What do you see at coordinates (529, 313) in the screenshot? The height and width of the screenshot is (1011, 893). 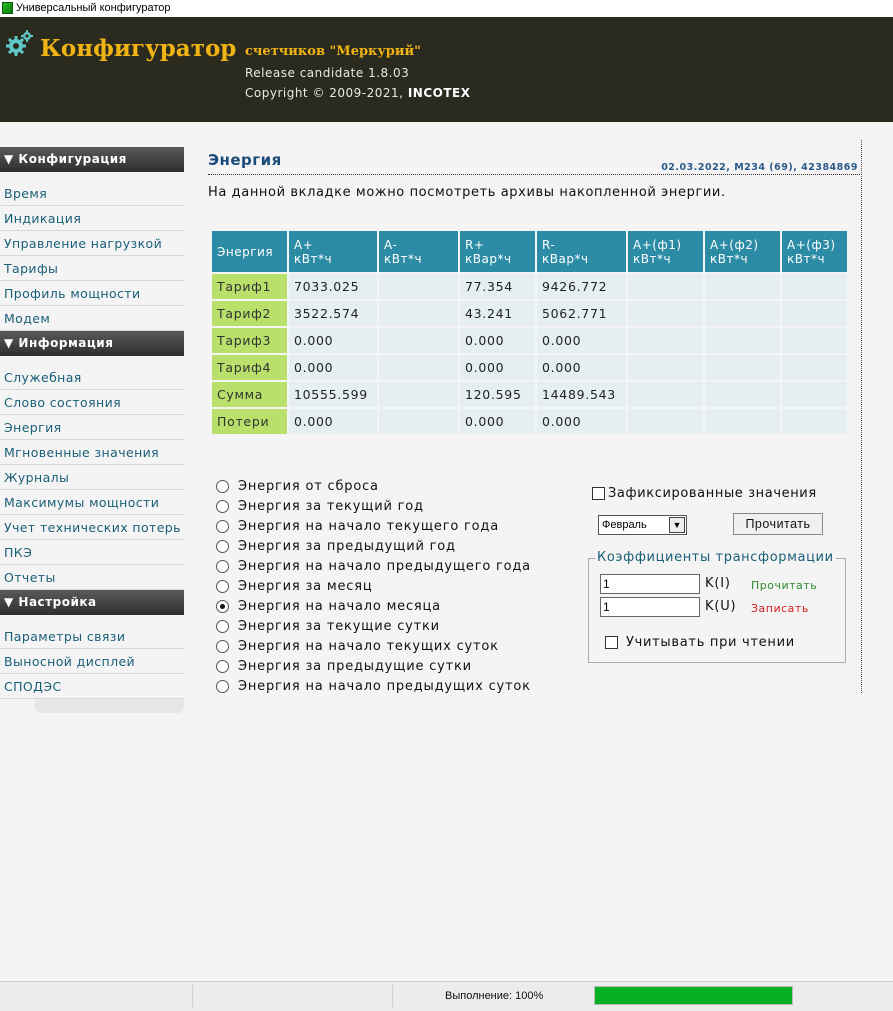 I see `table-row: Тариф2 3522.574 43.241 5062.771` at bounding box center [529, 313].